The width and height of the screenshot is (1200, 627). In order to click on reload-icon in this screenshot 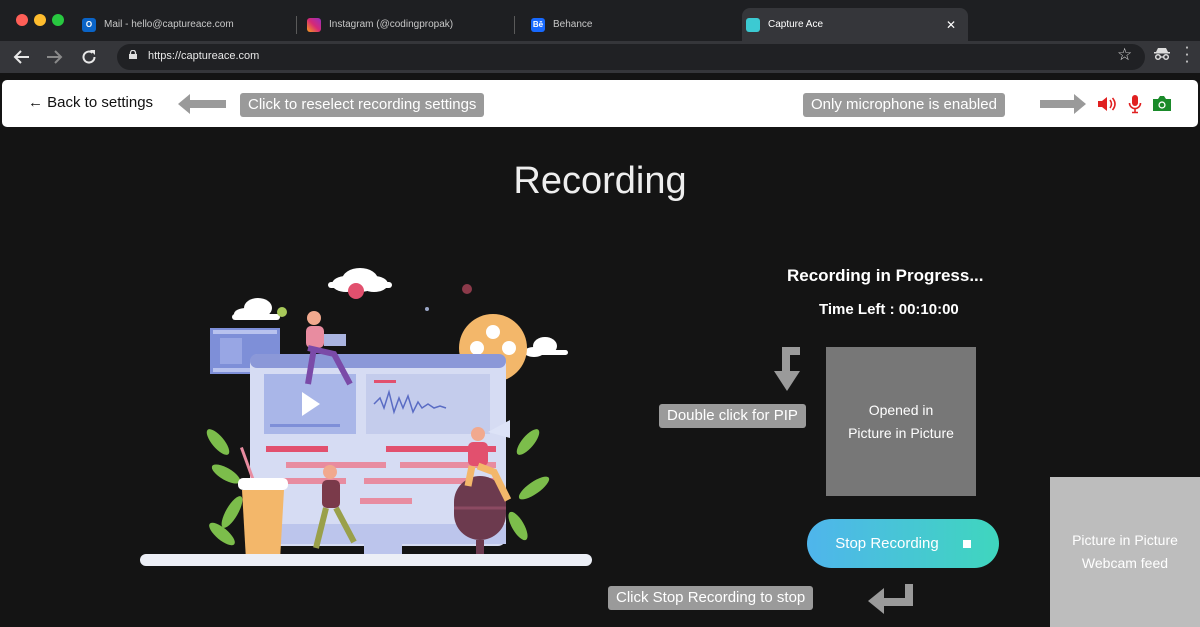, I will do `click(89, 57)`.